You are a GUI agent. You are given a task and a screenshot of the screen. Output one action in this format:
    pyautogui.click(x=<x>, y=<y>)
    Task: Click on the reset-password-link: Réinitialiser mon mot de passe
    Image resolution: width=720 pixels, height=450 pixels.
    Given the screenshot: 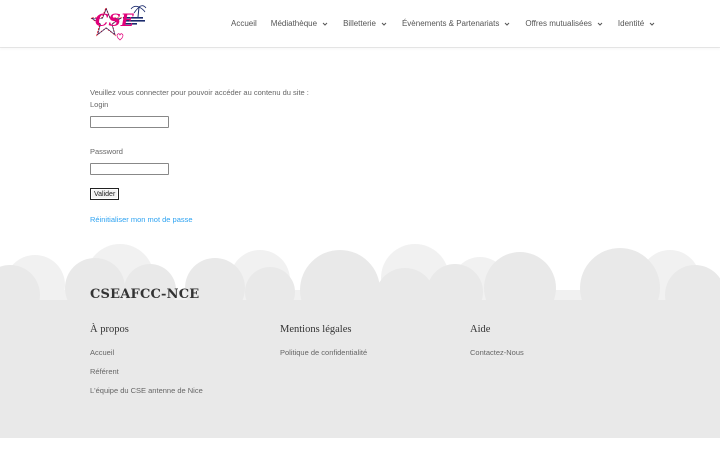 What is the action you would take?
    pyautogui.click(x=290, y=219)
    